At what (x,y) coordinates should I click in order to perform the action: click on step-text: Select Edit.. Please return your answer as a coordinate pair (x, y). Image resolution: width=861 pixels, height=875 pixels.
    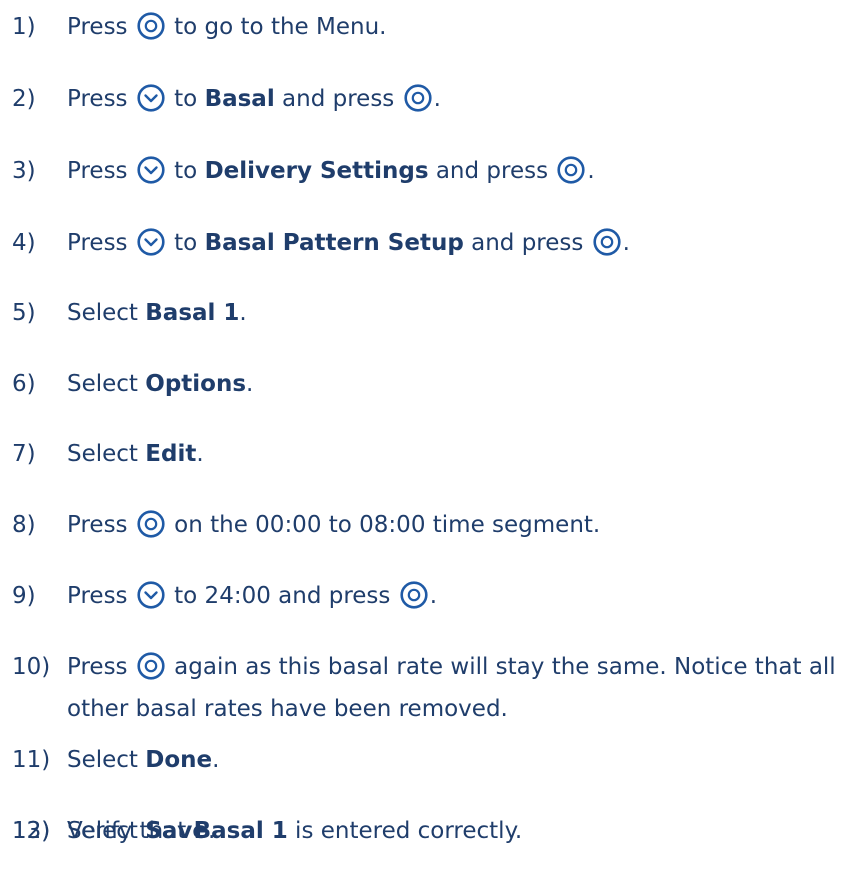
    Looking at the image, I should click on (135, 454).